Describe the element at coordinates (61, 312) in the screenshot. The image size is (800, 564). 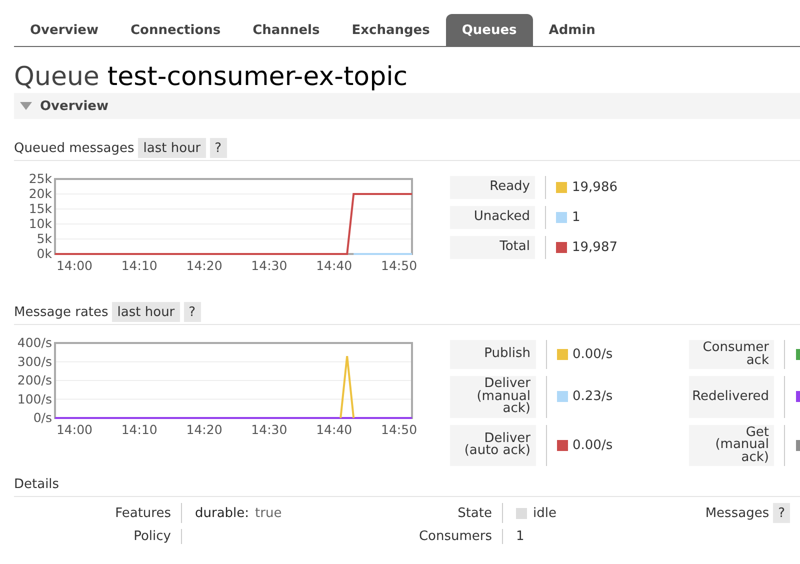
I see `section-title: Message rates` at that location.